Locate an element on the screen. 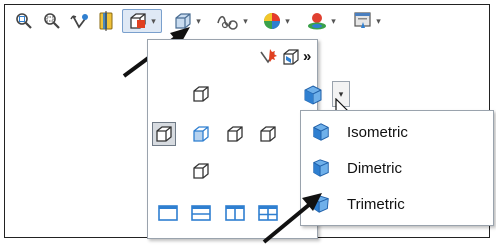 The width and height of the screenshot is (496, 247). zoom-to-fit-icon is located at coordinates (24, 21).